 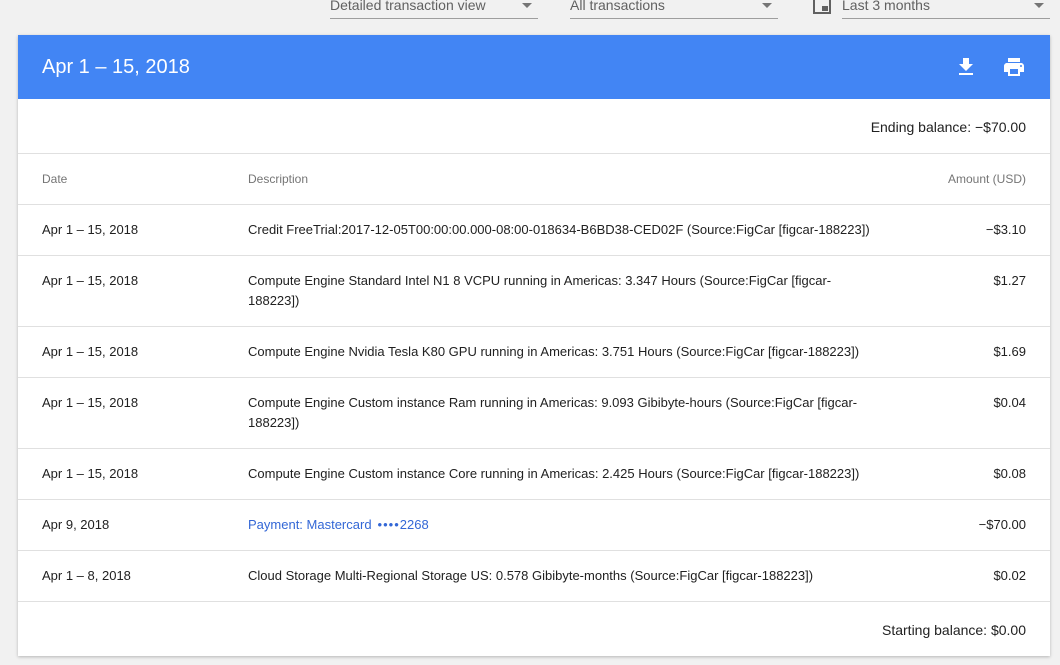 I want to click on row-amount: $0.02, so click(x=968, y=576).